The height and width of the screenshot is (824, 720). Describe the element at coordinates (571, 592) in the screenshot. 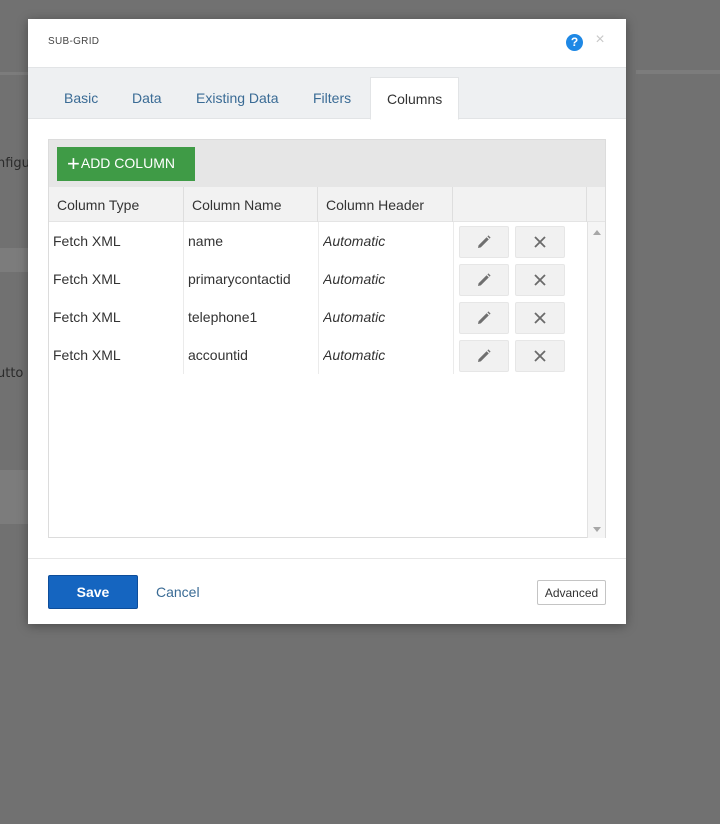

I see `advanced-button: Advanced` at that location.